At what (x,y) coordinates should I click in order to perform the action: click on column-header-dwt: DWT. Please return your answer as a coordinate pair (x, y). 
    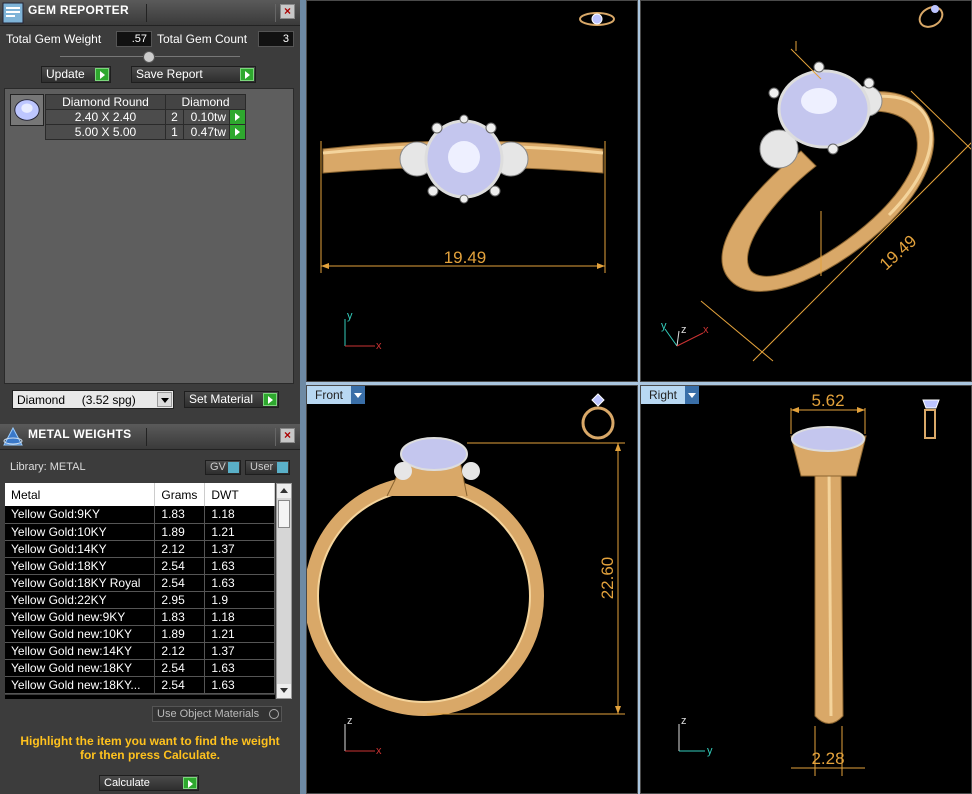
    Looking at the image, I should click on (239, 494).